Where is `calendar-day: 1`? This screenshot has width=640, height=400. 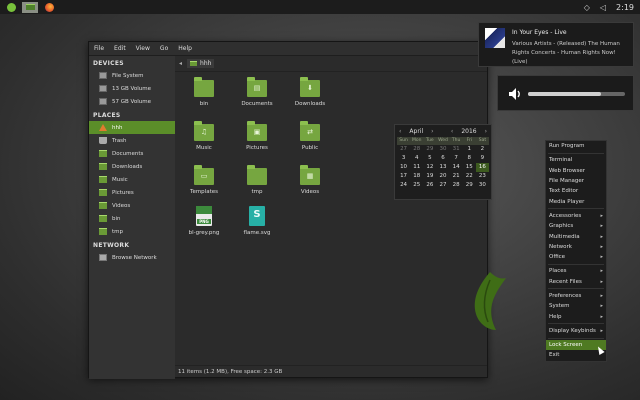 calendar-day: 1 is located at coordinates (469, 149).